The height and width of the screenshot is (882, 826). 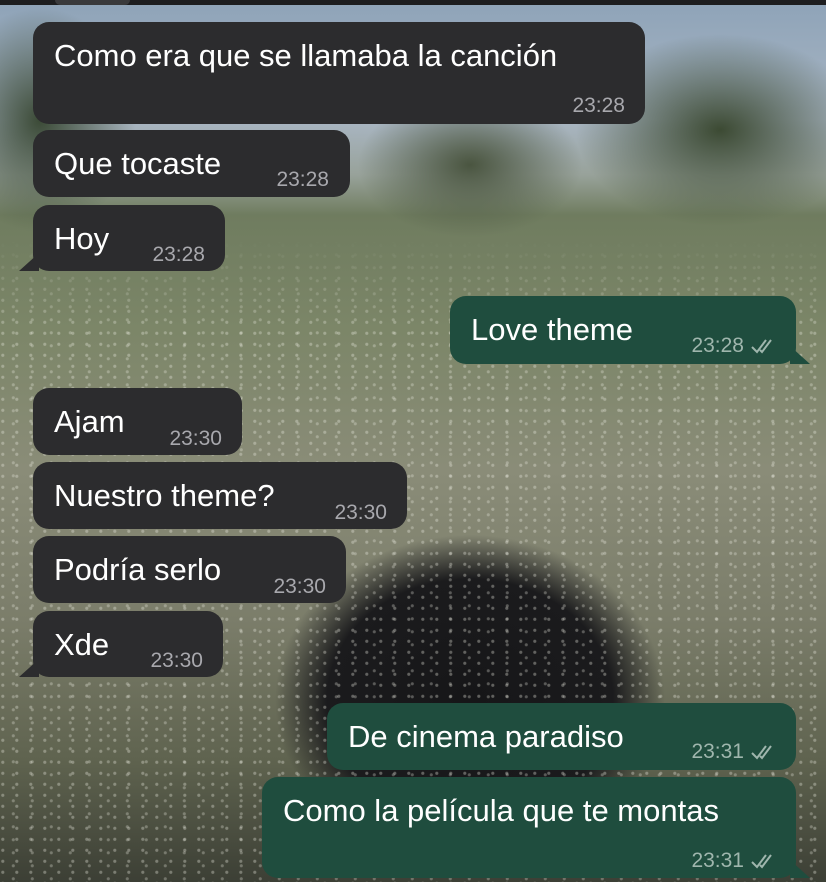 I want to click on message-bubble-incoming: Podría serlo 23:30, so click(x=189, y=569).